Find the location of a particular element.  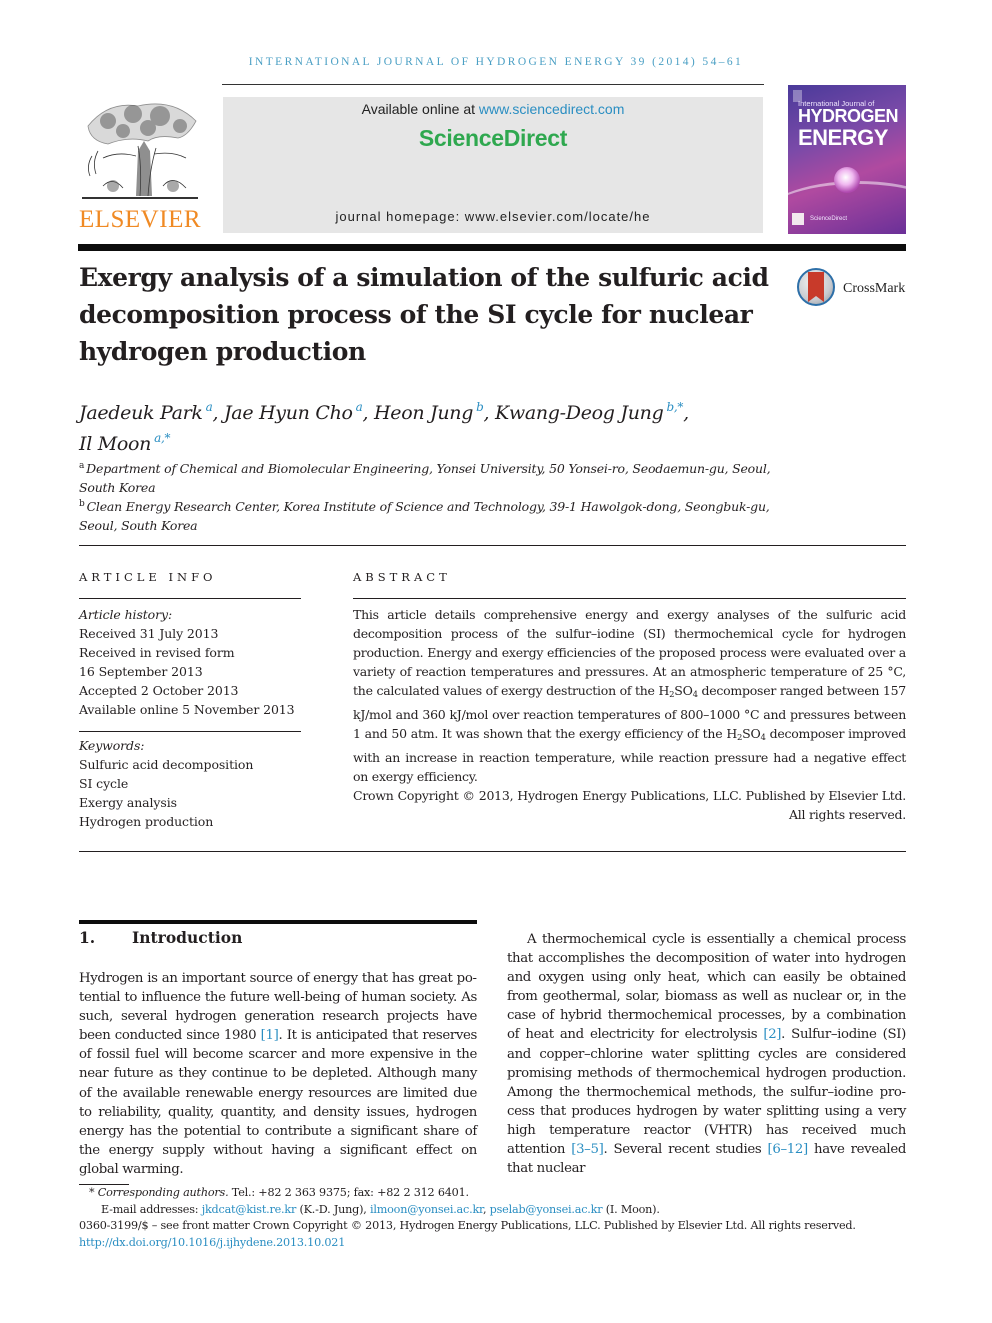

email-link: jkdcat@kist.re.kr is located at coordinates (249, 1209).